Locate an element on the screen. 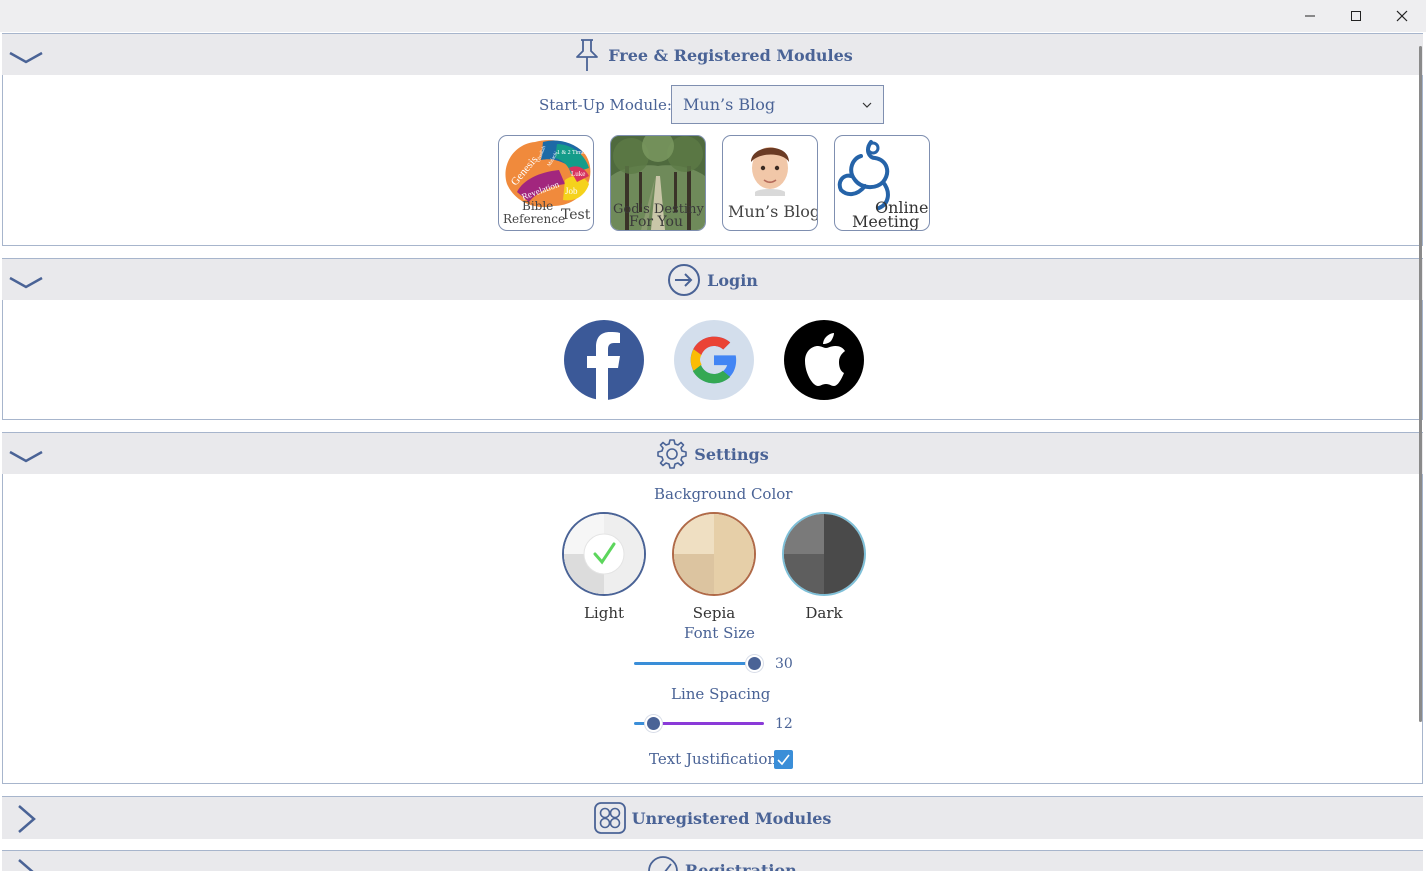 Image resolution: width=1426 pixels, height=871 pixels. font-size-value: 30 is located at coordinates (784, 664).